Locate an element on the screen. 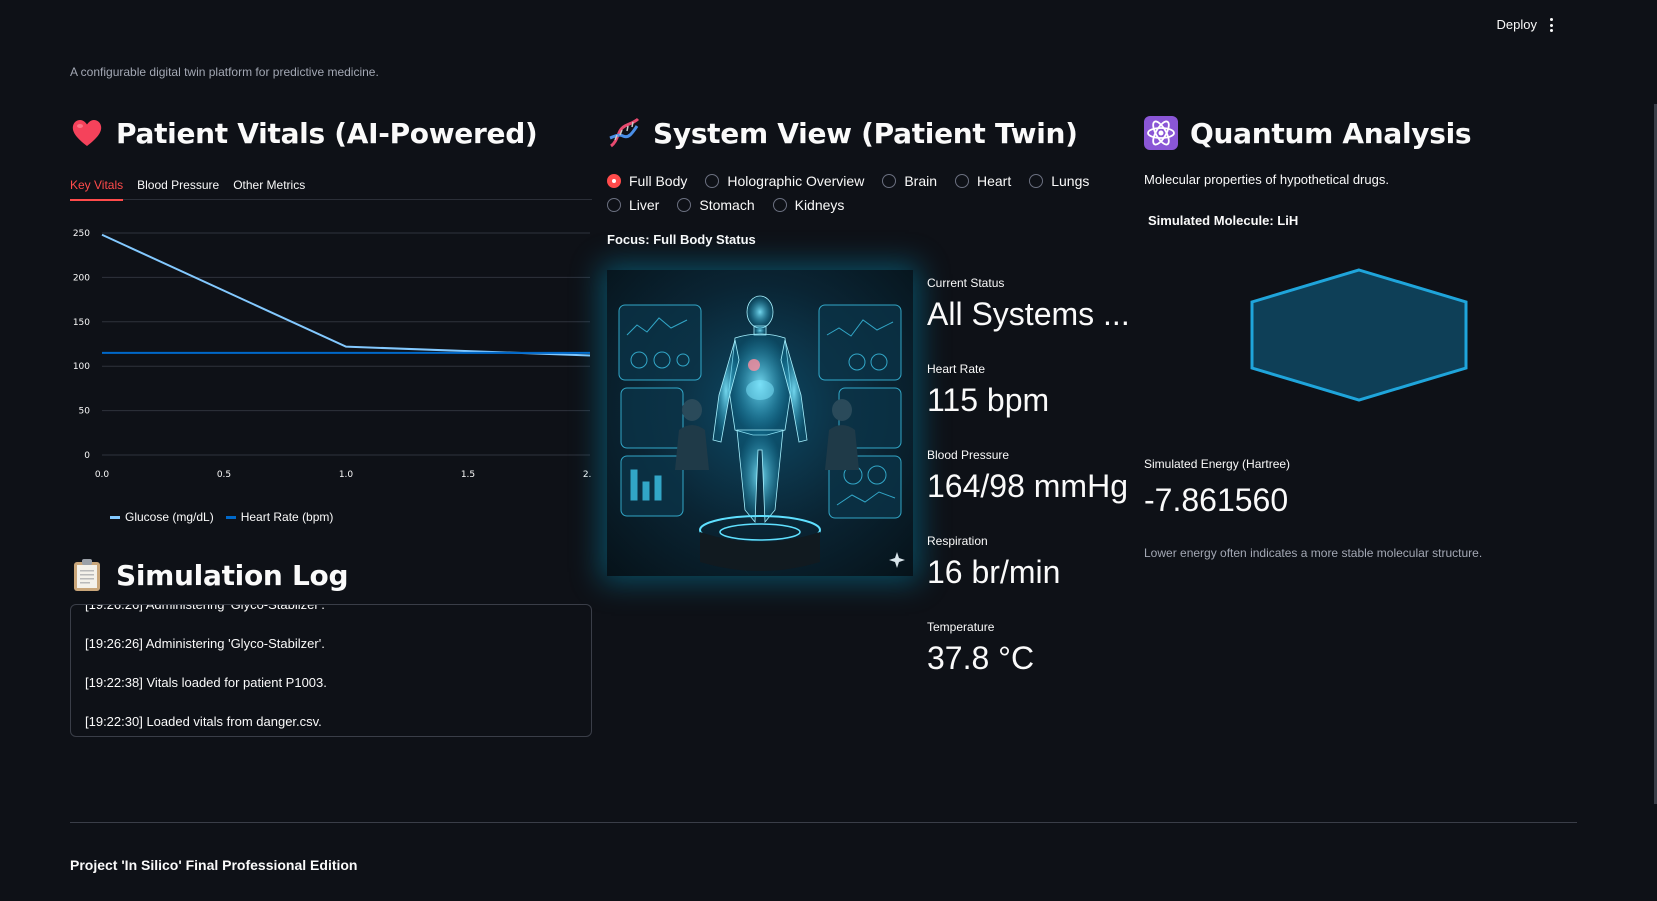 The image size is (1657, 901). metric-respiration: Respiration 16 br/min is located at coordinates (994, 562).